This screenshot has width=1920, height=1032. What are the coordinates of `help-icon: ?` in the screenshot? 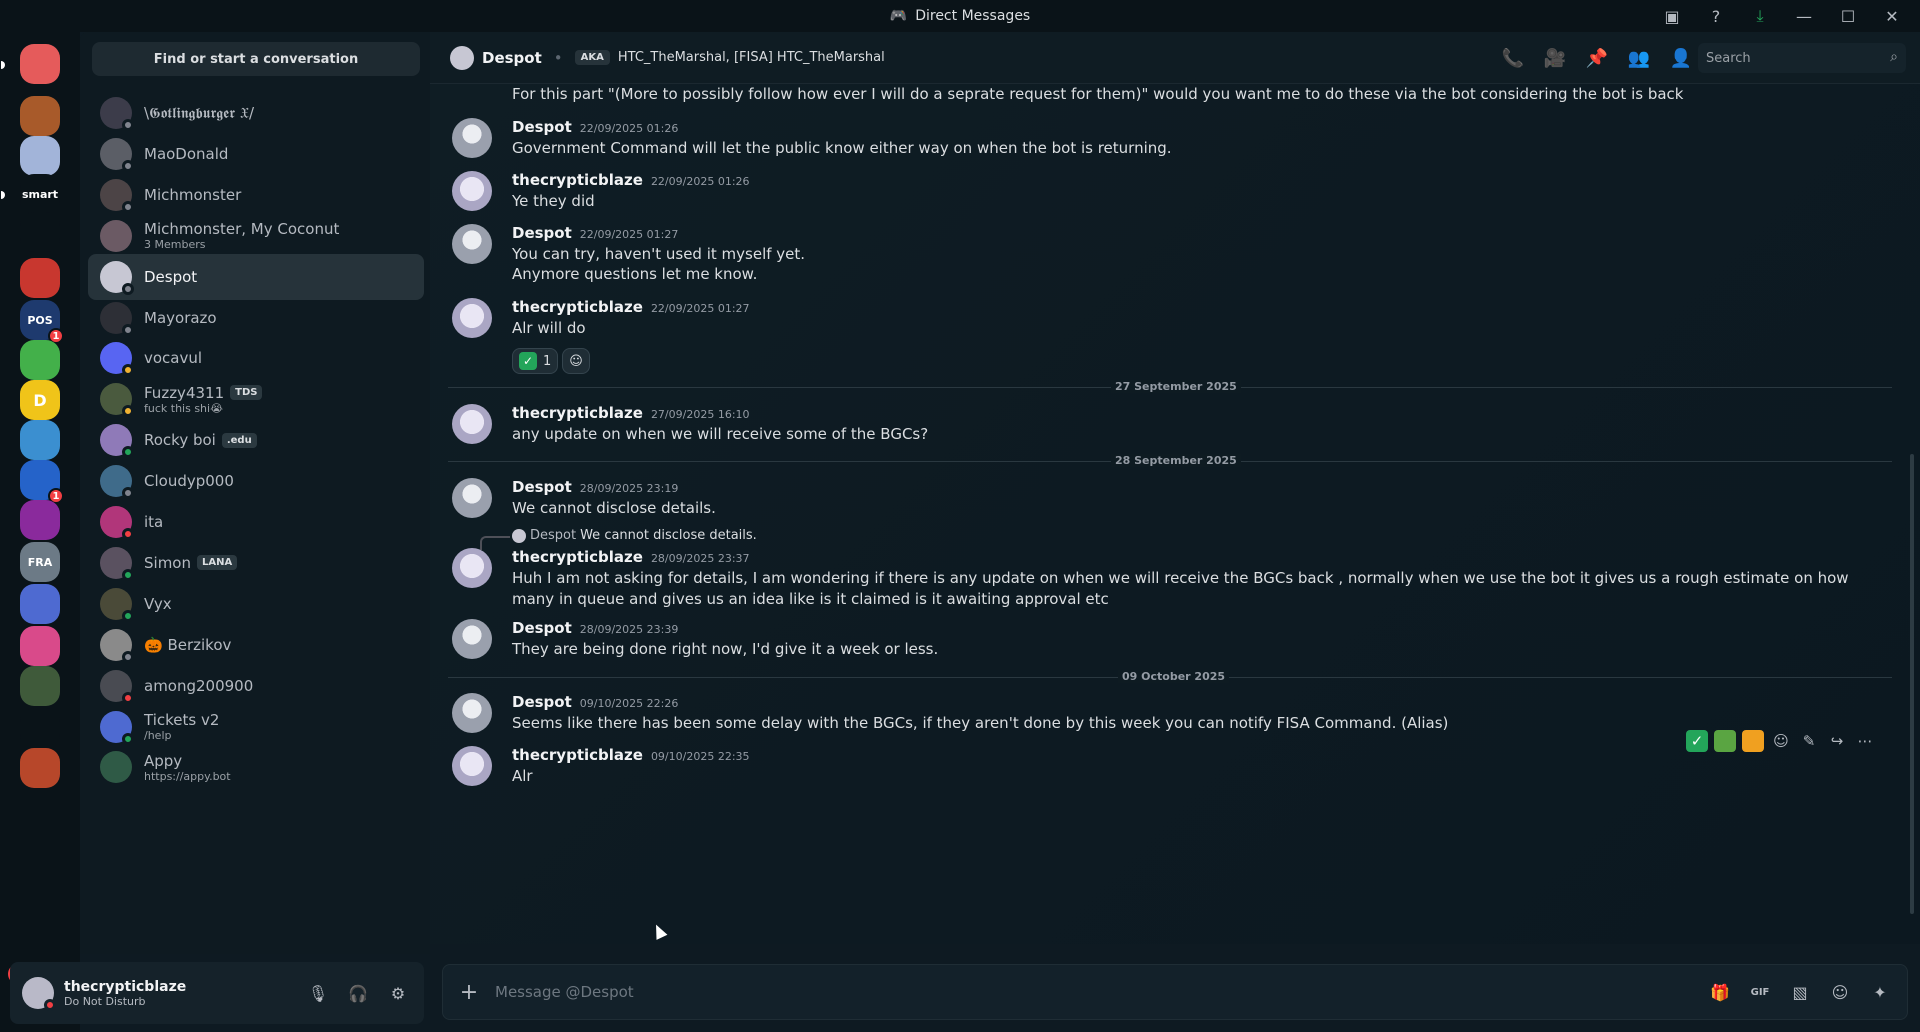 It's located at (1716, 16).